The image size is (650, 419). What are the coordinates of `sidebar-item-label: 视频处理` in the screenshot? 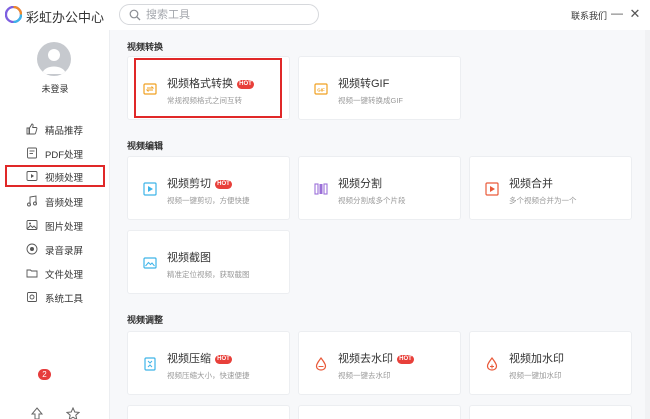 It's located at (64, 178).